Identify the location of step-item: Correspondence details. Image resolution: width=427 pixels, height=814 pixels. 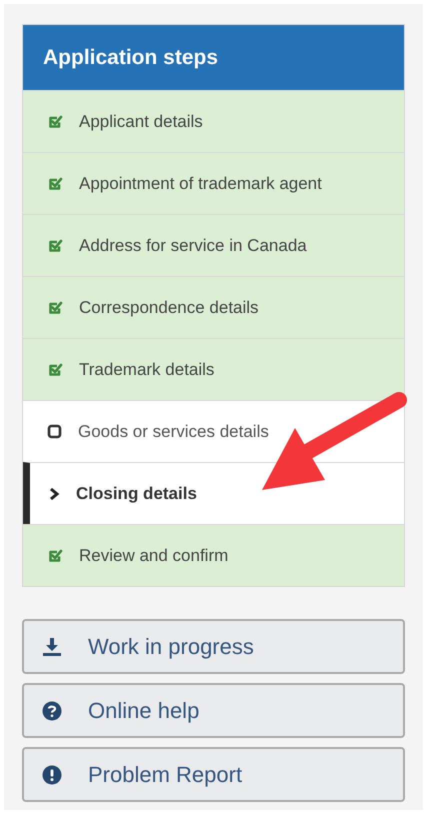
(213, 307).